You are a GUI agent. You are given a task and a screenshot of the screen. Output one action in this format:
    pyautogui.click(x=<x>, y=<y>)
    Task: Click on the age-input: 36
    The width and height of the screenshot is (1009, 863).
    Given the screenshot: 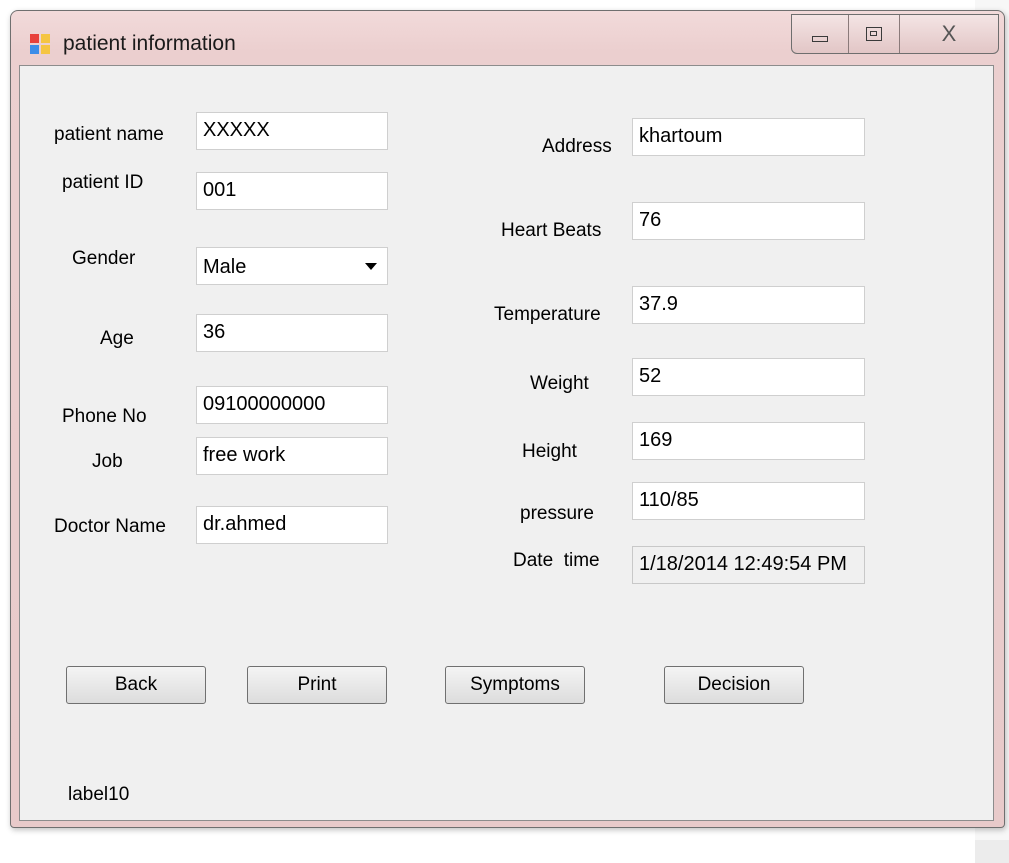 What is the action you would take?
    pyautogui.click(x=292, y=333)
    